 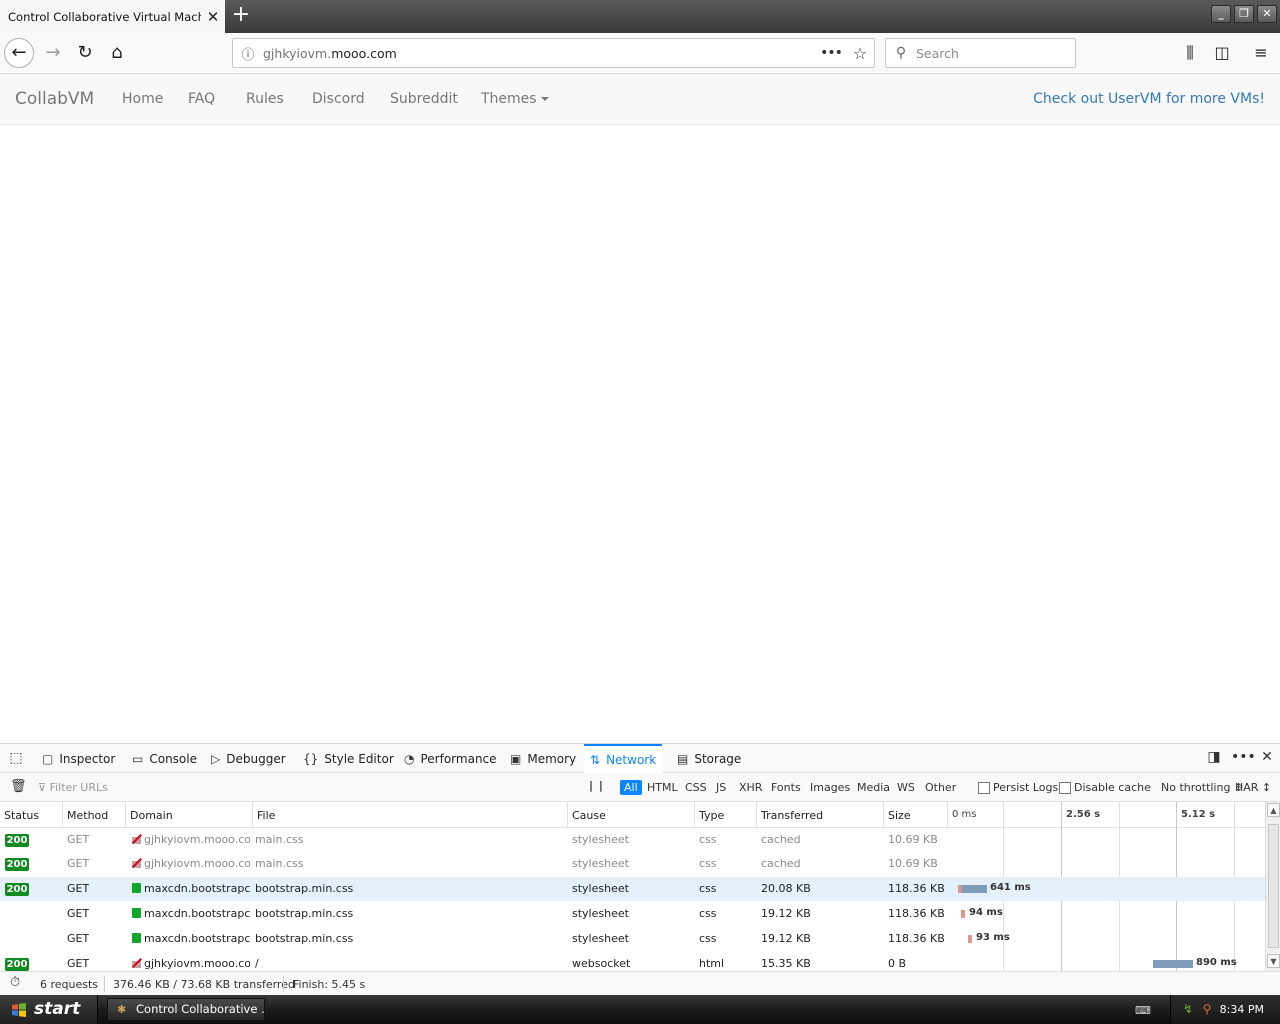 What do you see at coordinates (711, 815) in the screenshot?
I see `col-type: Type` at bounding box center [711, 815].